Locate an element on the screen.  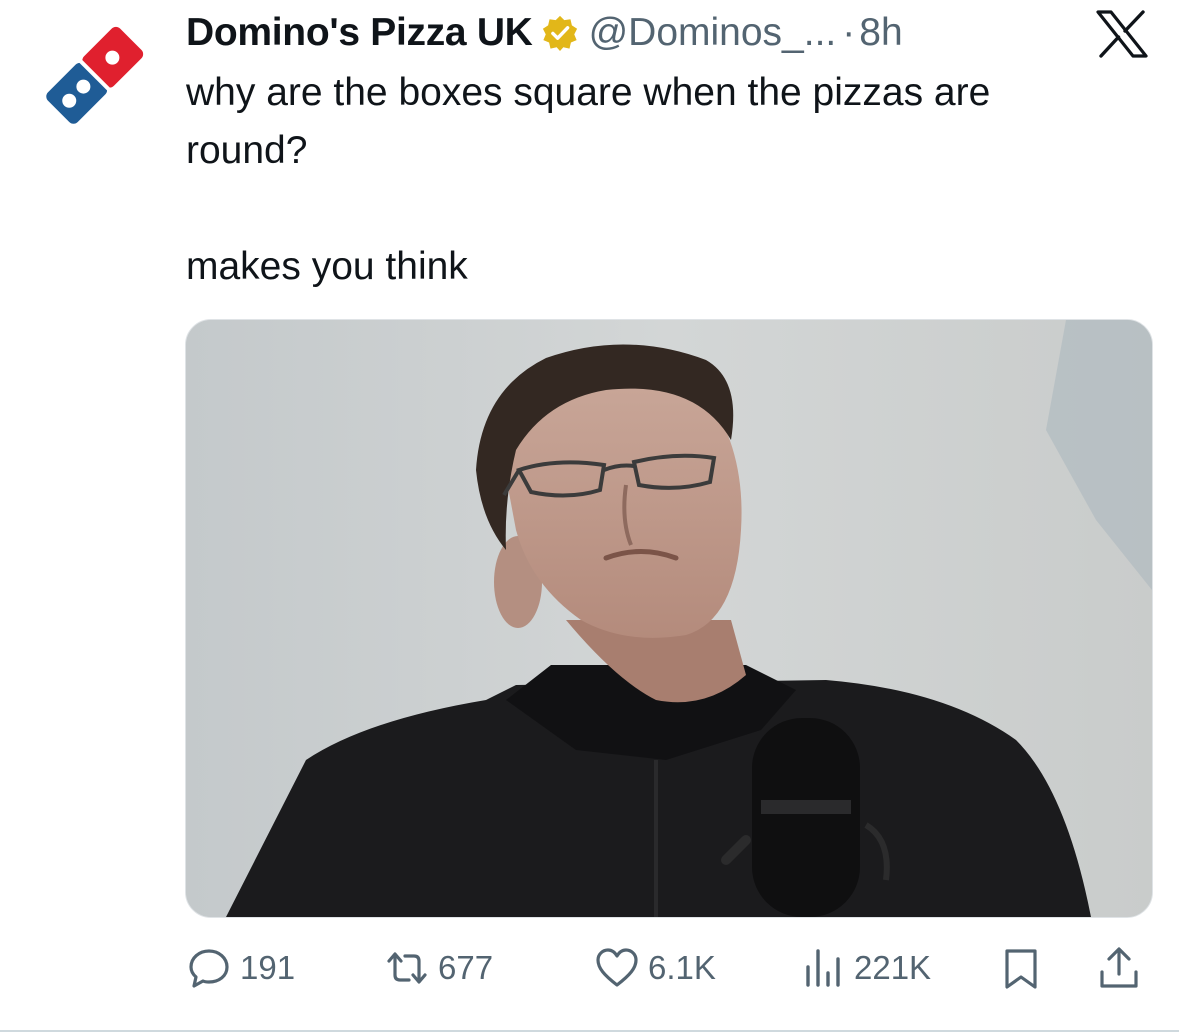
share-icon is located at coordinates (1119, 967).